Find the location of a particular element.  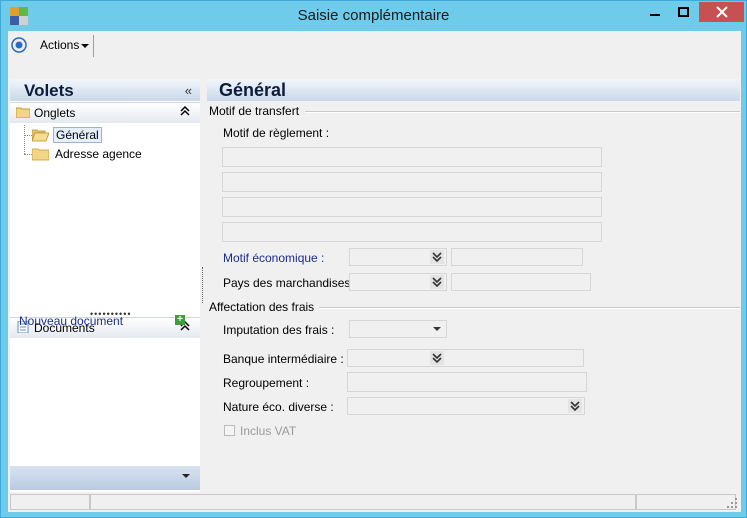

panel-dropdown-bar is located at coordinates (105, 478).